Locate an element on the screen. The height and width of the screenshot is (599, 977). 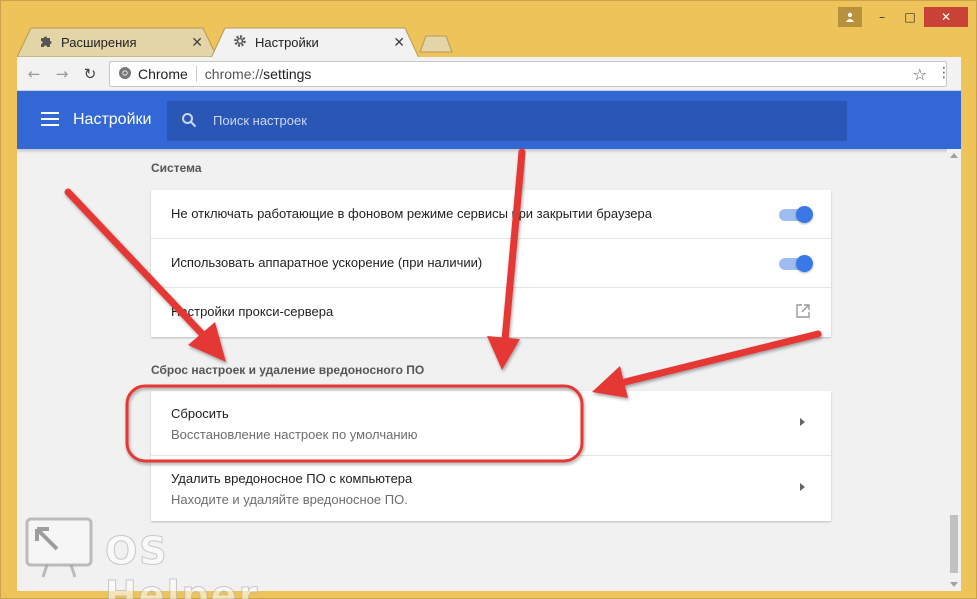
open-in-new-icon is located at coordinates (803, 313).